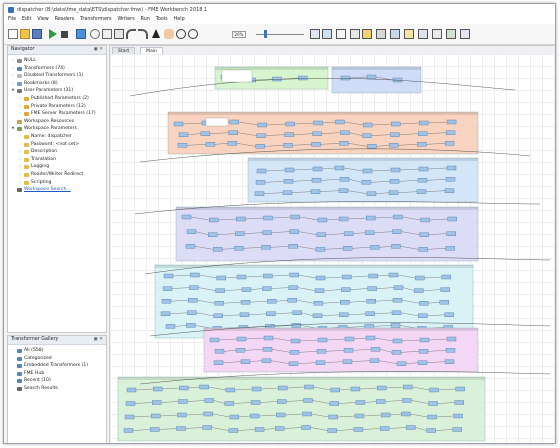 This screenshot has height=448, width=560. What do you see at coordinates (57, 152) in the screenshot?
I see `navigator-item: › Description` at bounding box center [57, 152].